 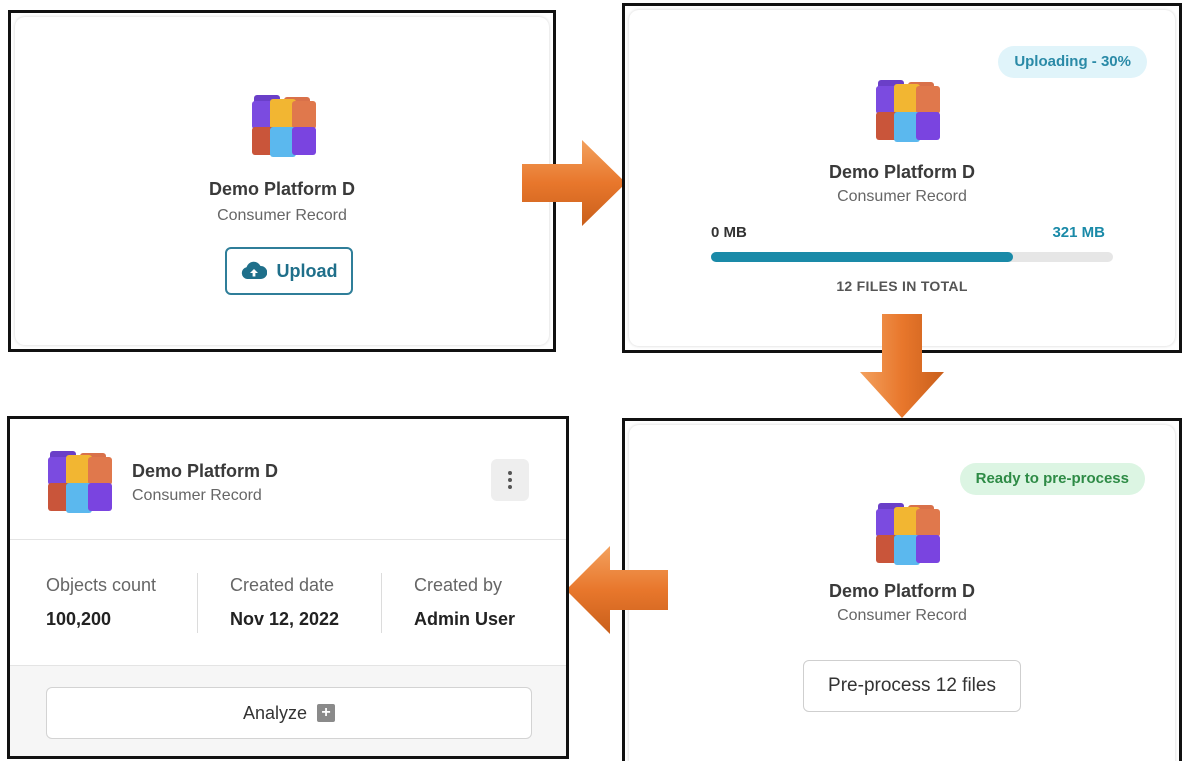 I want to click on header-divider, so click(x=288, y=539).